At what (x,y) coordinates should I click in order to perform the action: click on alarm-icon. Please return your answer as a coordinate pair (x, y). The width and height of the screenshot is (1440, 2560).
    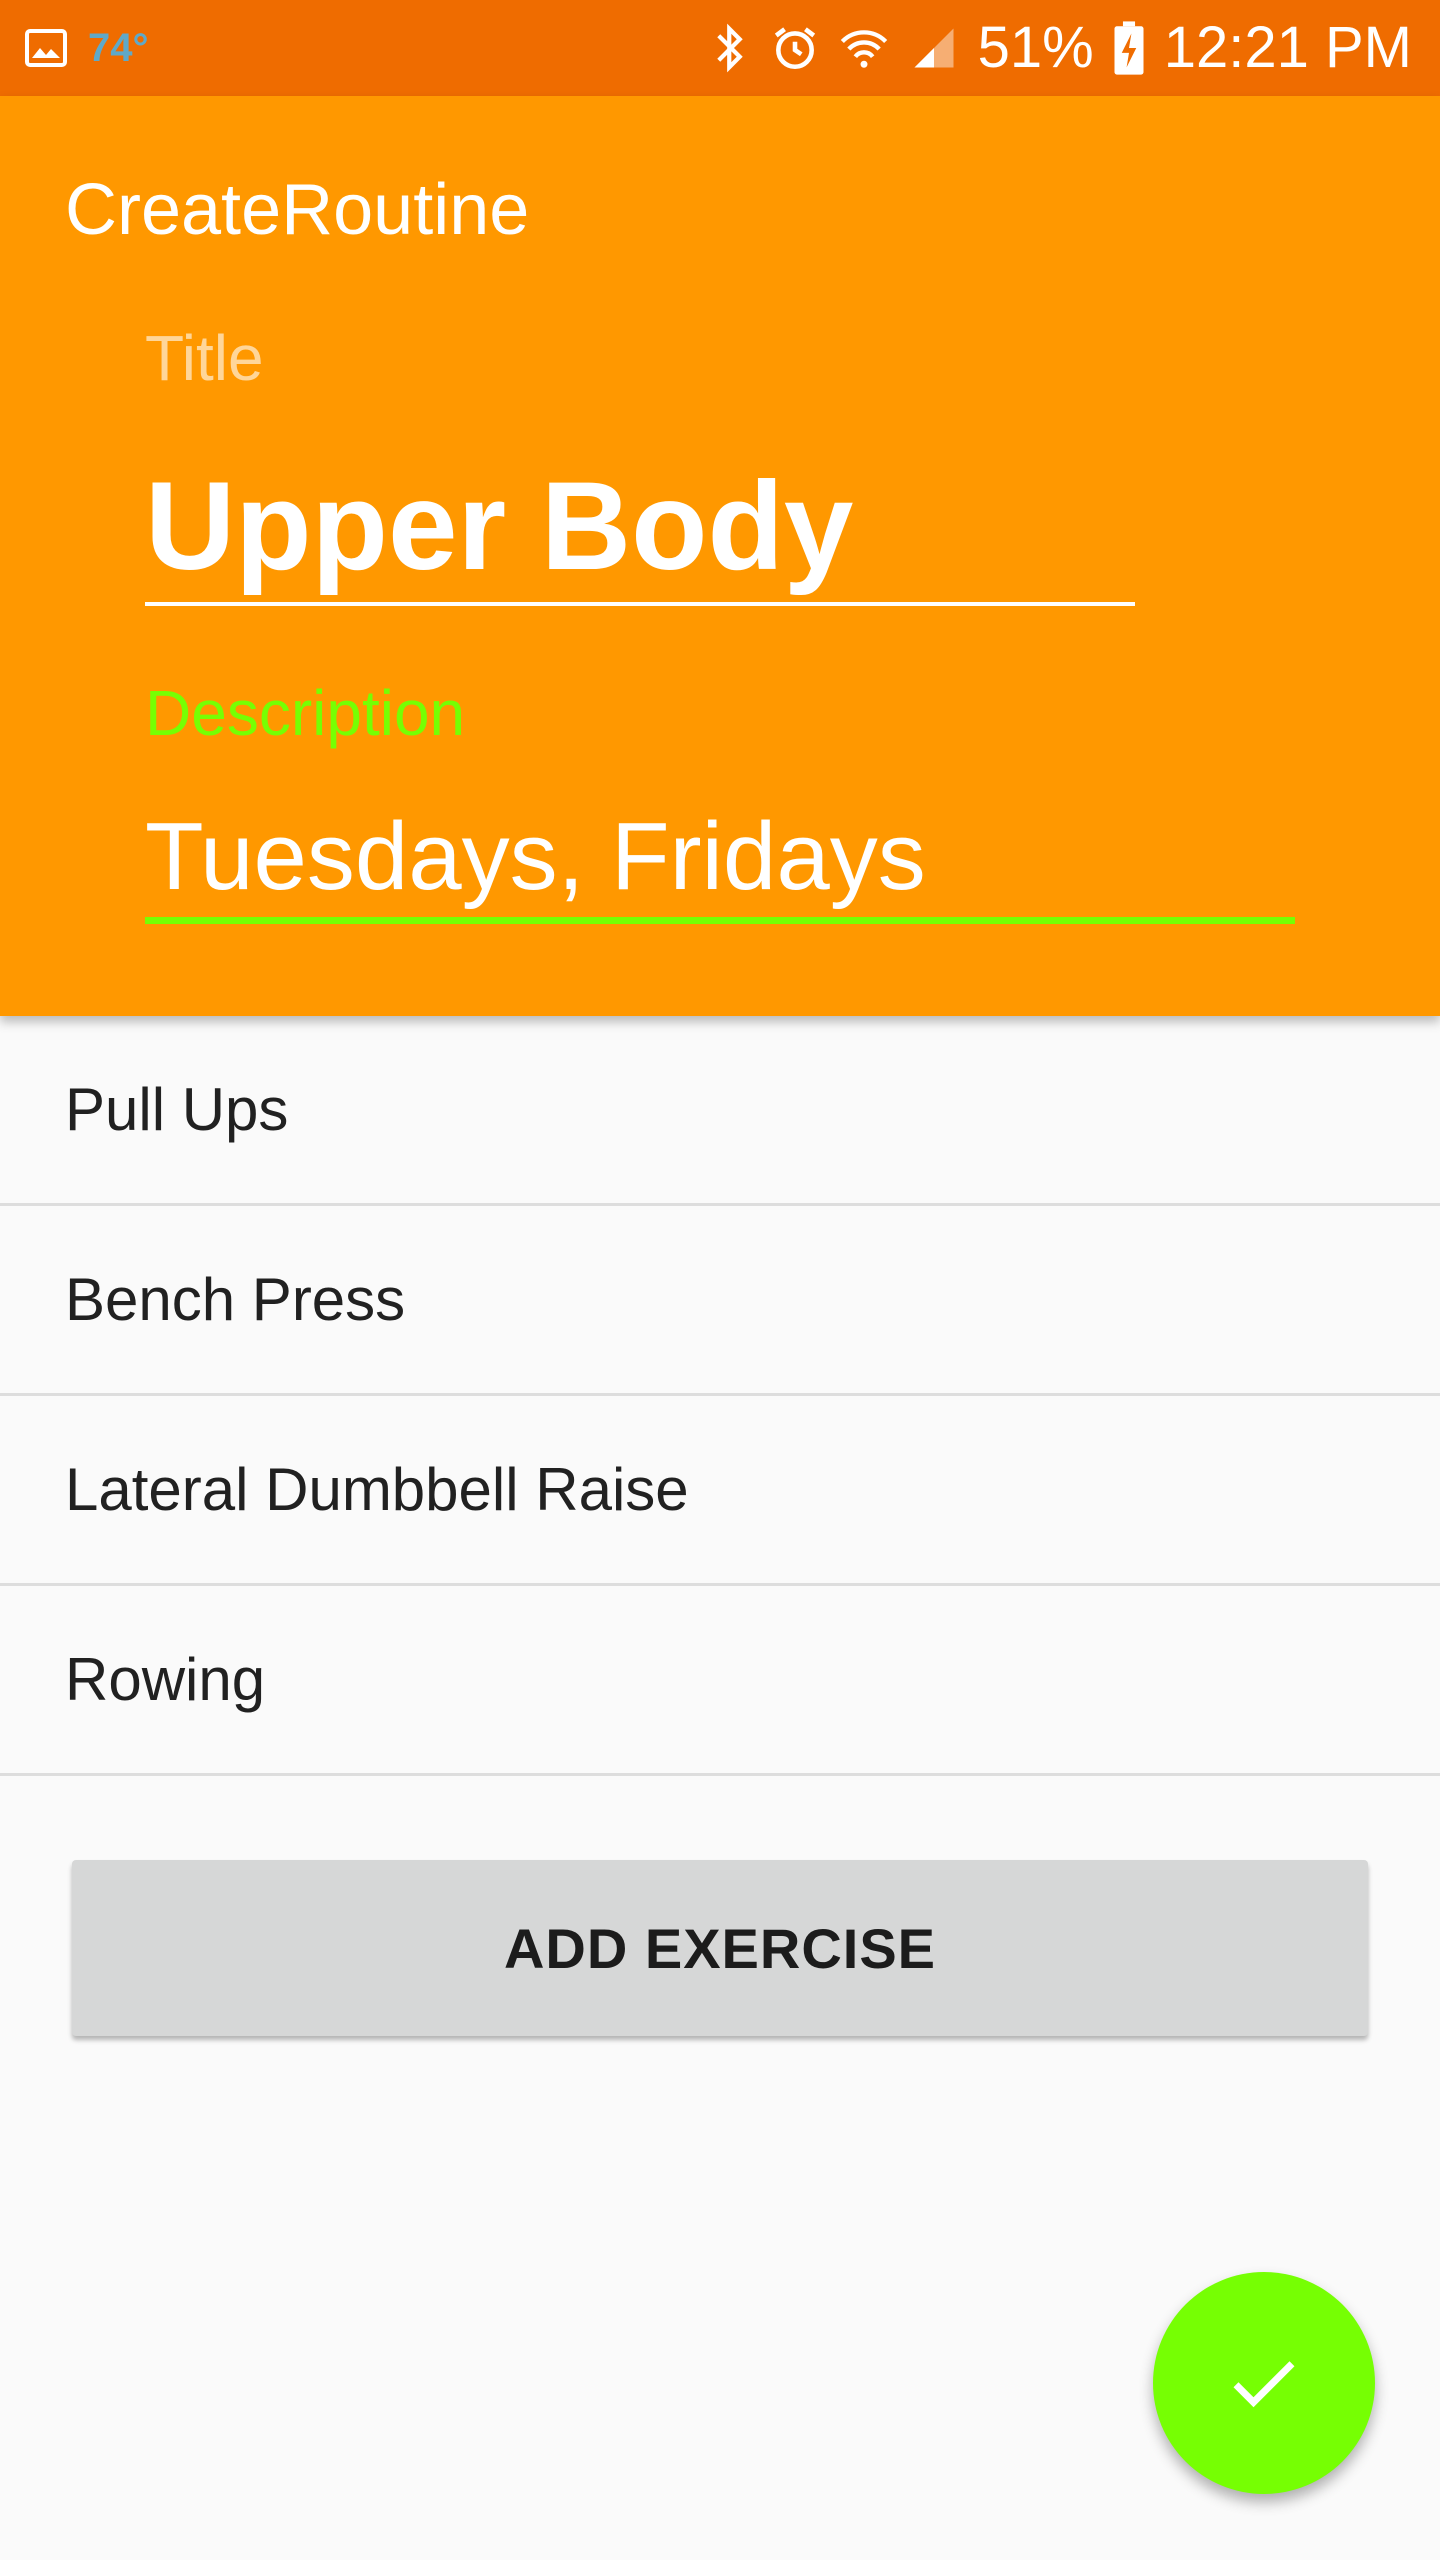
    Looking at the image, I should click on (795, 48).